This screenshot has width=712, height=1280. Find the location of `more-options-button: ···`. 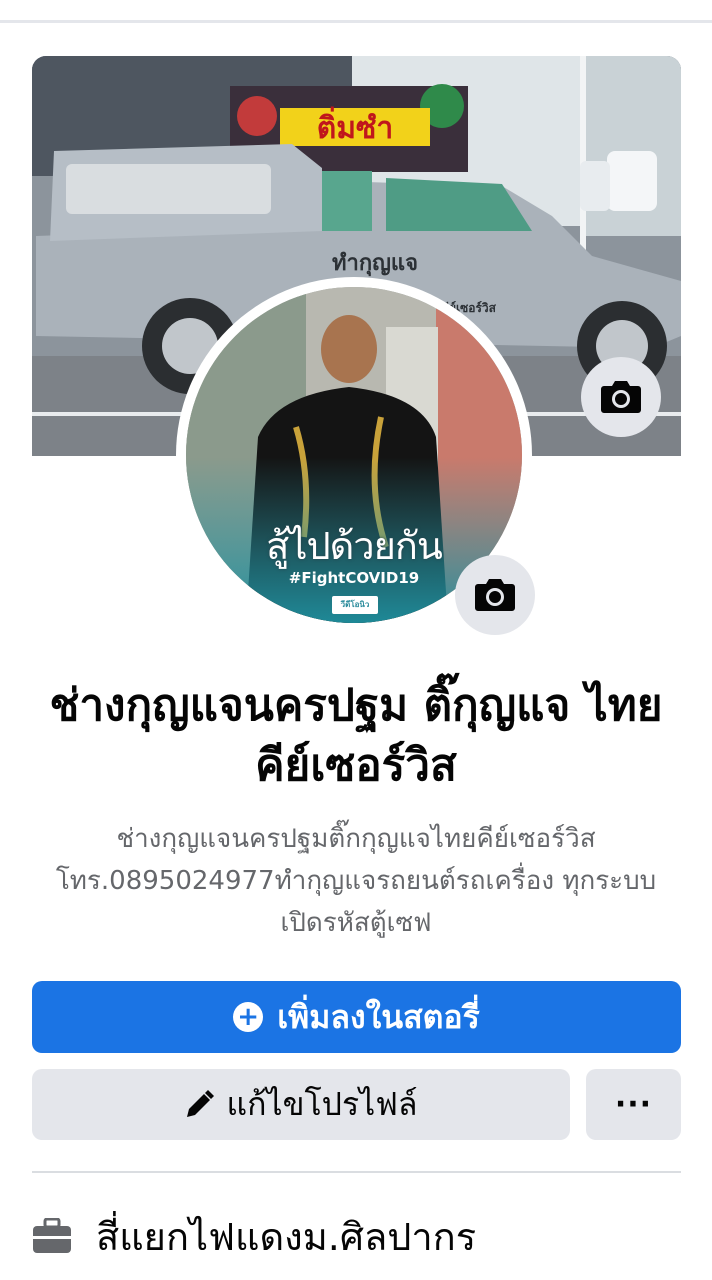

more-options-button: ··· is located at coordinates (633, 1104).